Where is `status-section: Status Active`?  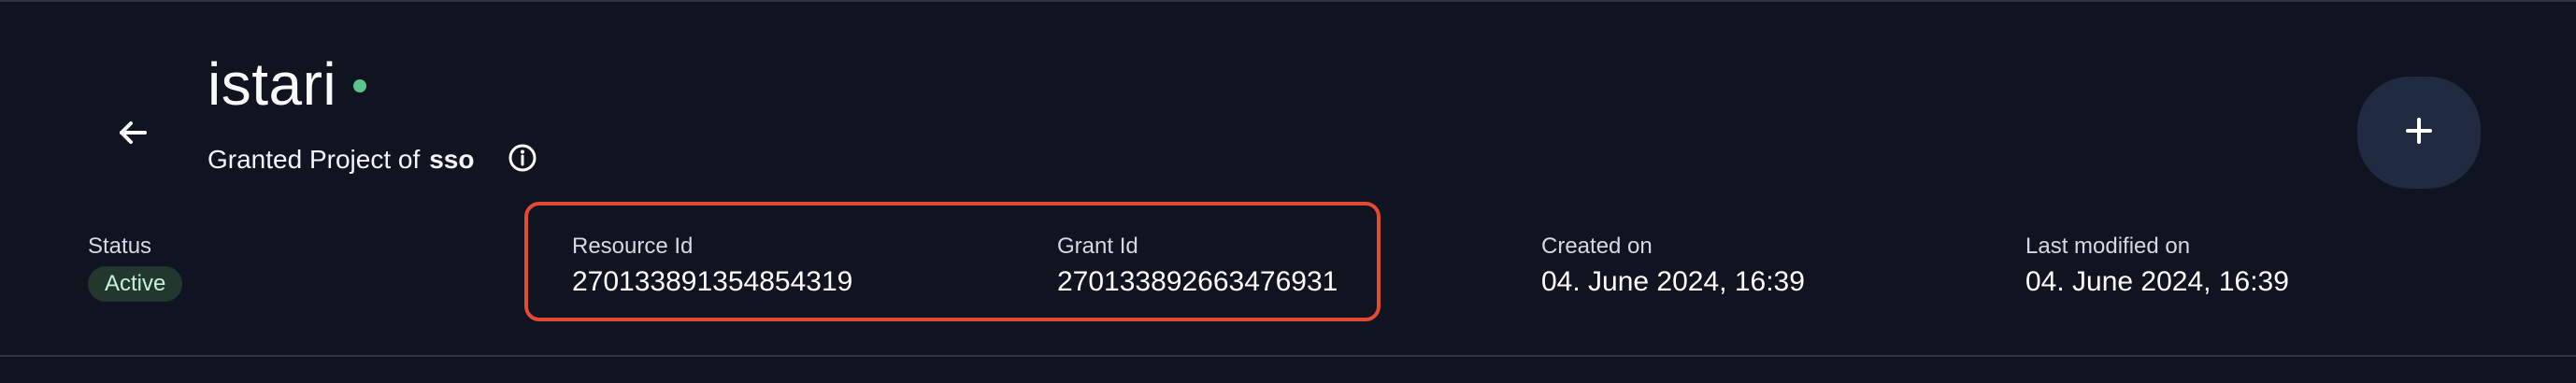
status-section: Status Active is located at coordinates (135, 268).